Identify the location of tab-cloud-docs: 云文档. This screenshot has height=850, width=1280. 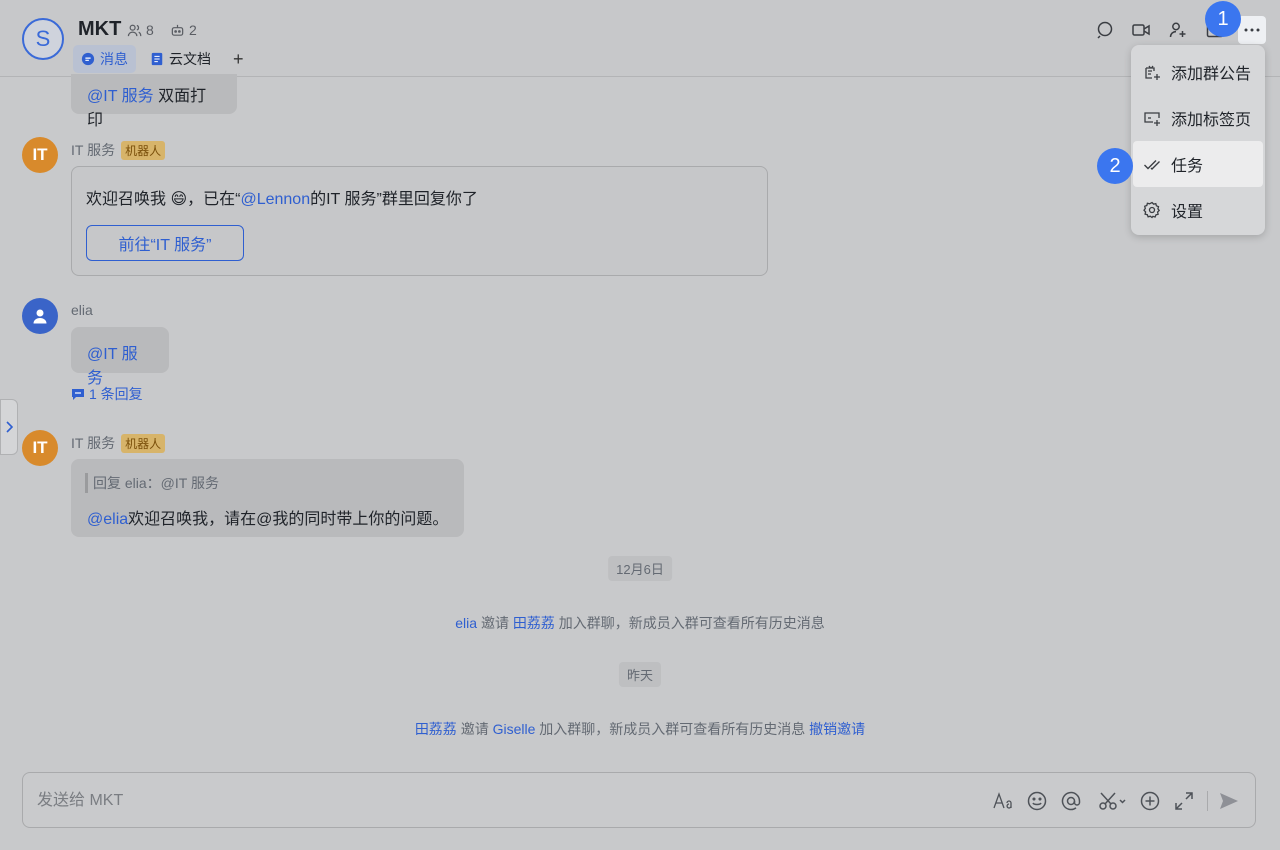
(180, 59).